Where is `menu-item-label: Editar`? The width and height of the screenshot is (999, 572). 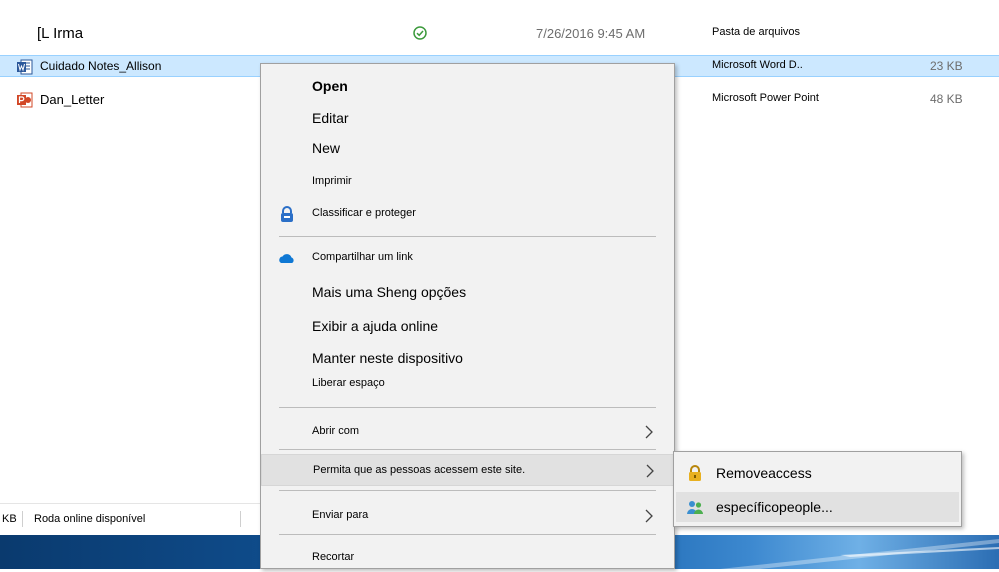
menu-item-label: Editar is located at coordinates (330, 118).